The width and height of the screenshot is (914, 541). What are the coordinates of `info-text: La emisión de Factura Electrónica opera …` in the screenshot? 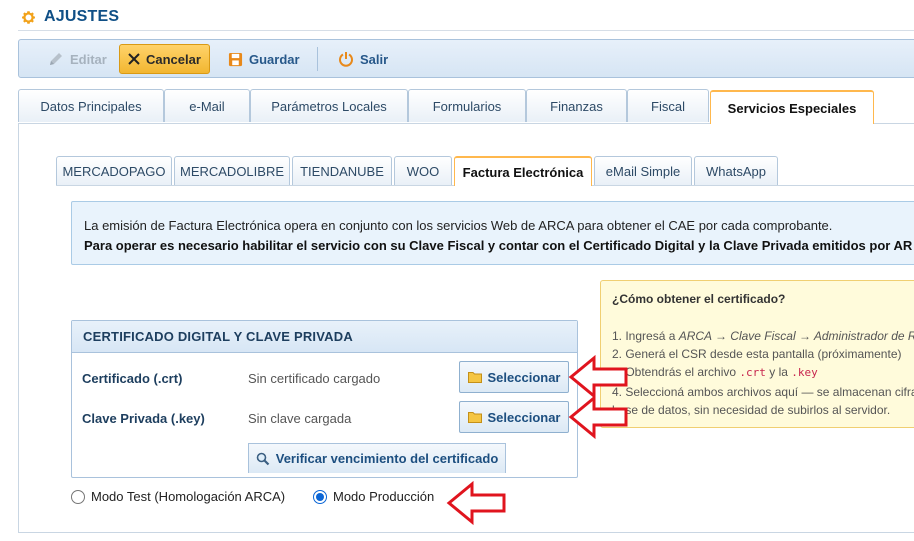 It's located at (458, 225).